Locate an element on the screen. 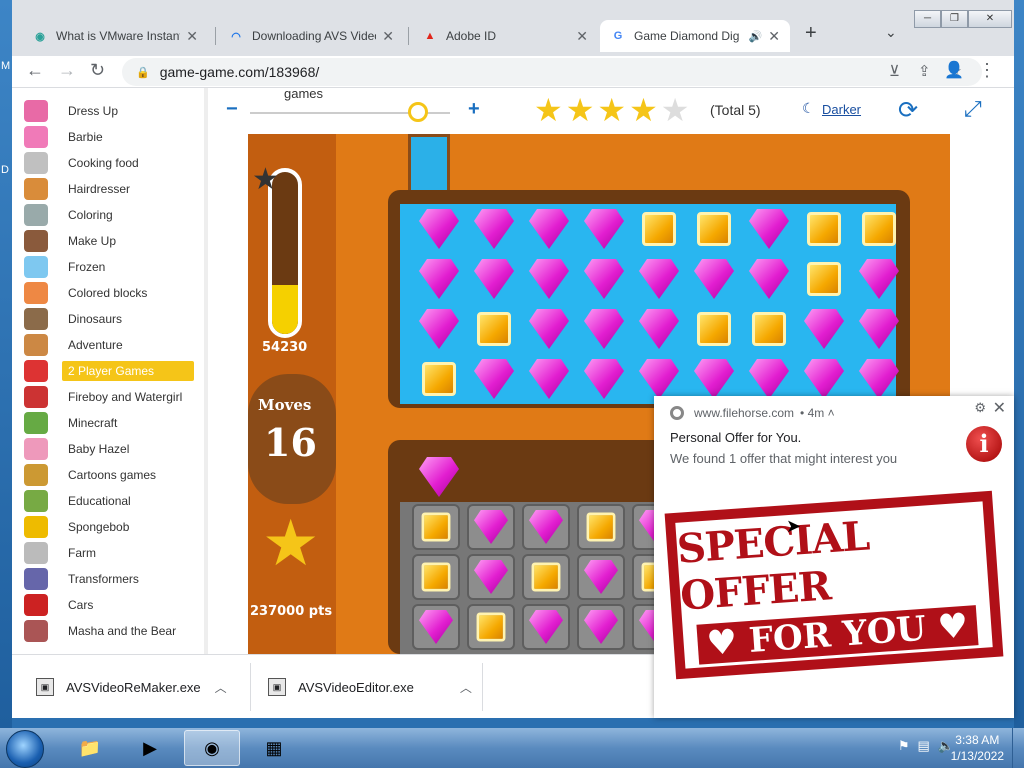 The width and height of the screenshot is (1024, 768). sidebar-item-cartoons-games: Cartoons games is located at coordinates (114, 475).